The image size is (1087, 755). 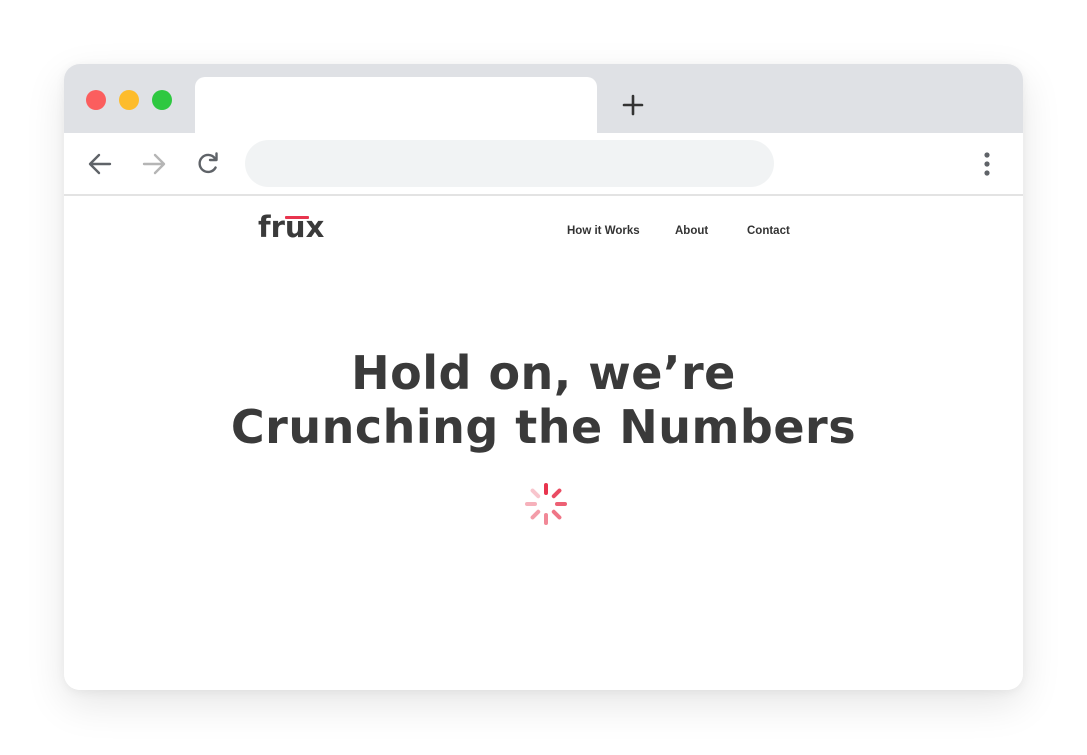 What do you see at coordinates (691, 231) in the screenshot?
I see `nav-about: About` at bounding box center [691, 231].